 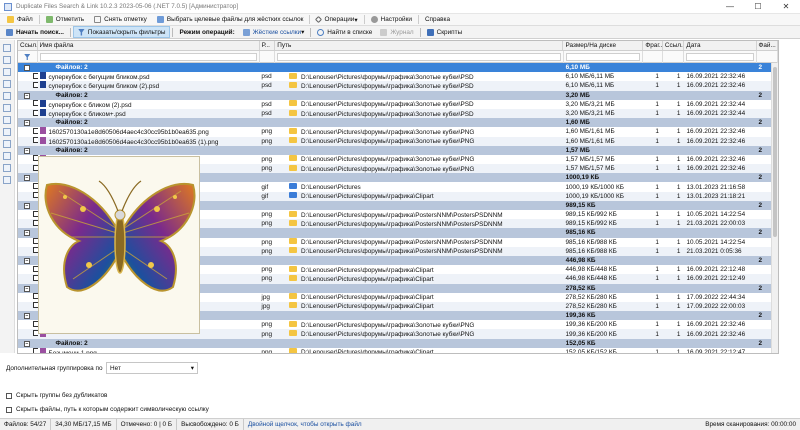 I want to click on copy-icon, so click(x=7, y=48).